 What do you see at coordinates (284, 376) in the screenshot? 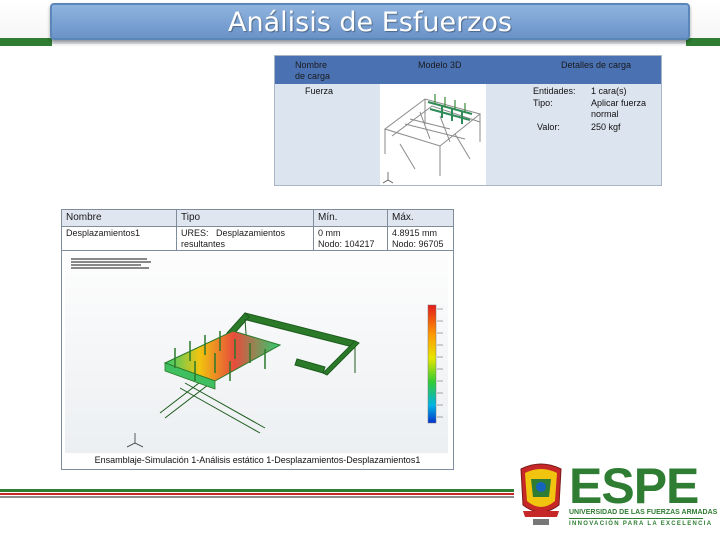
I see `deformation-model` at bounding box center [284, 376].